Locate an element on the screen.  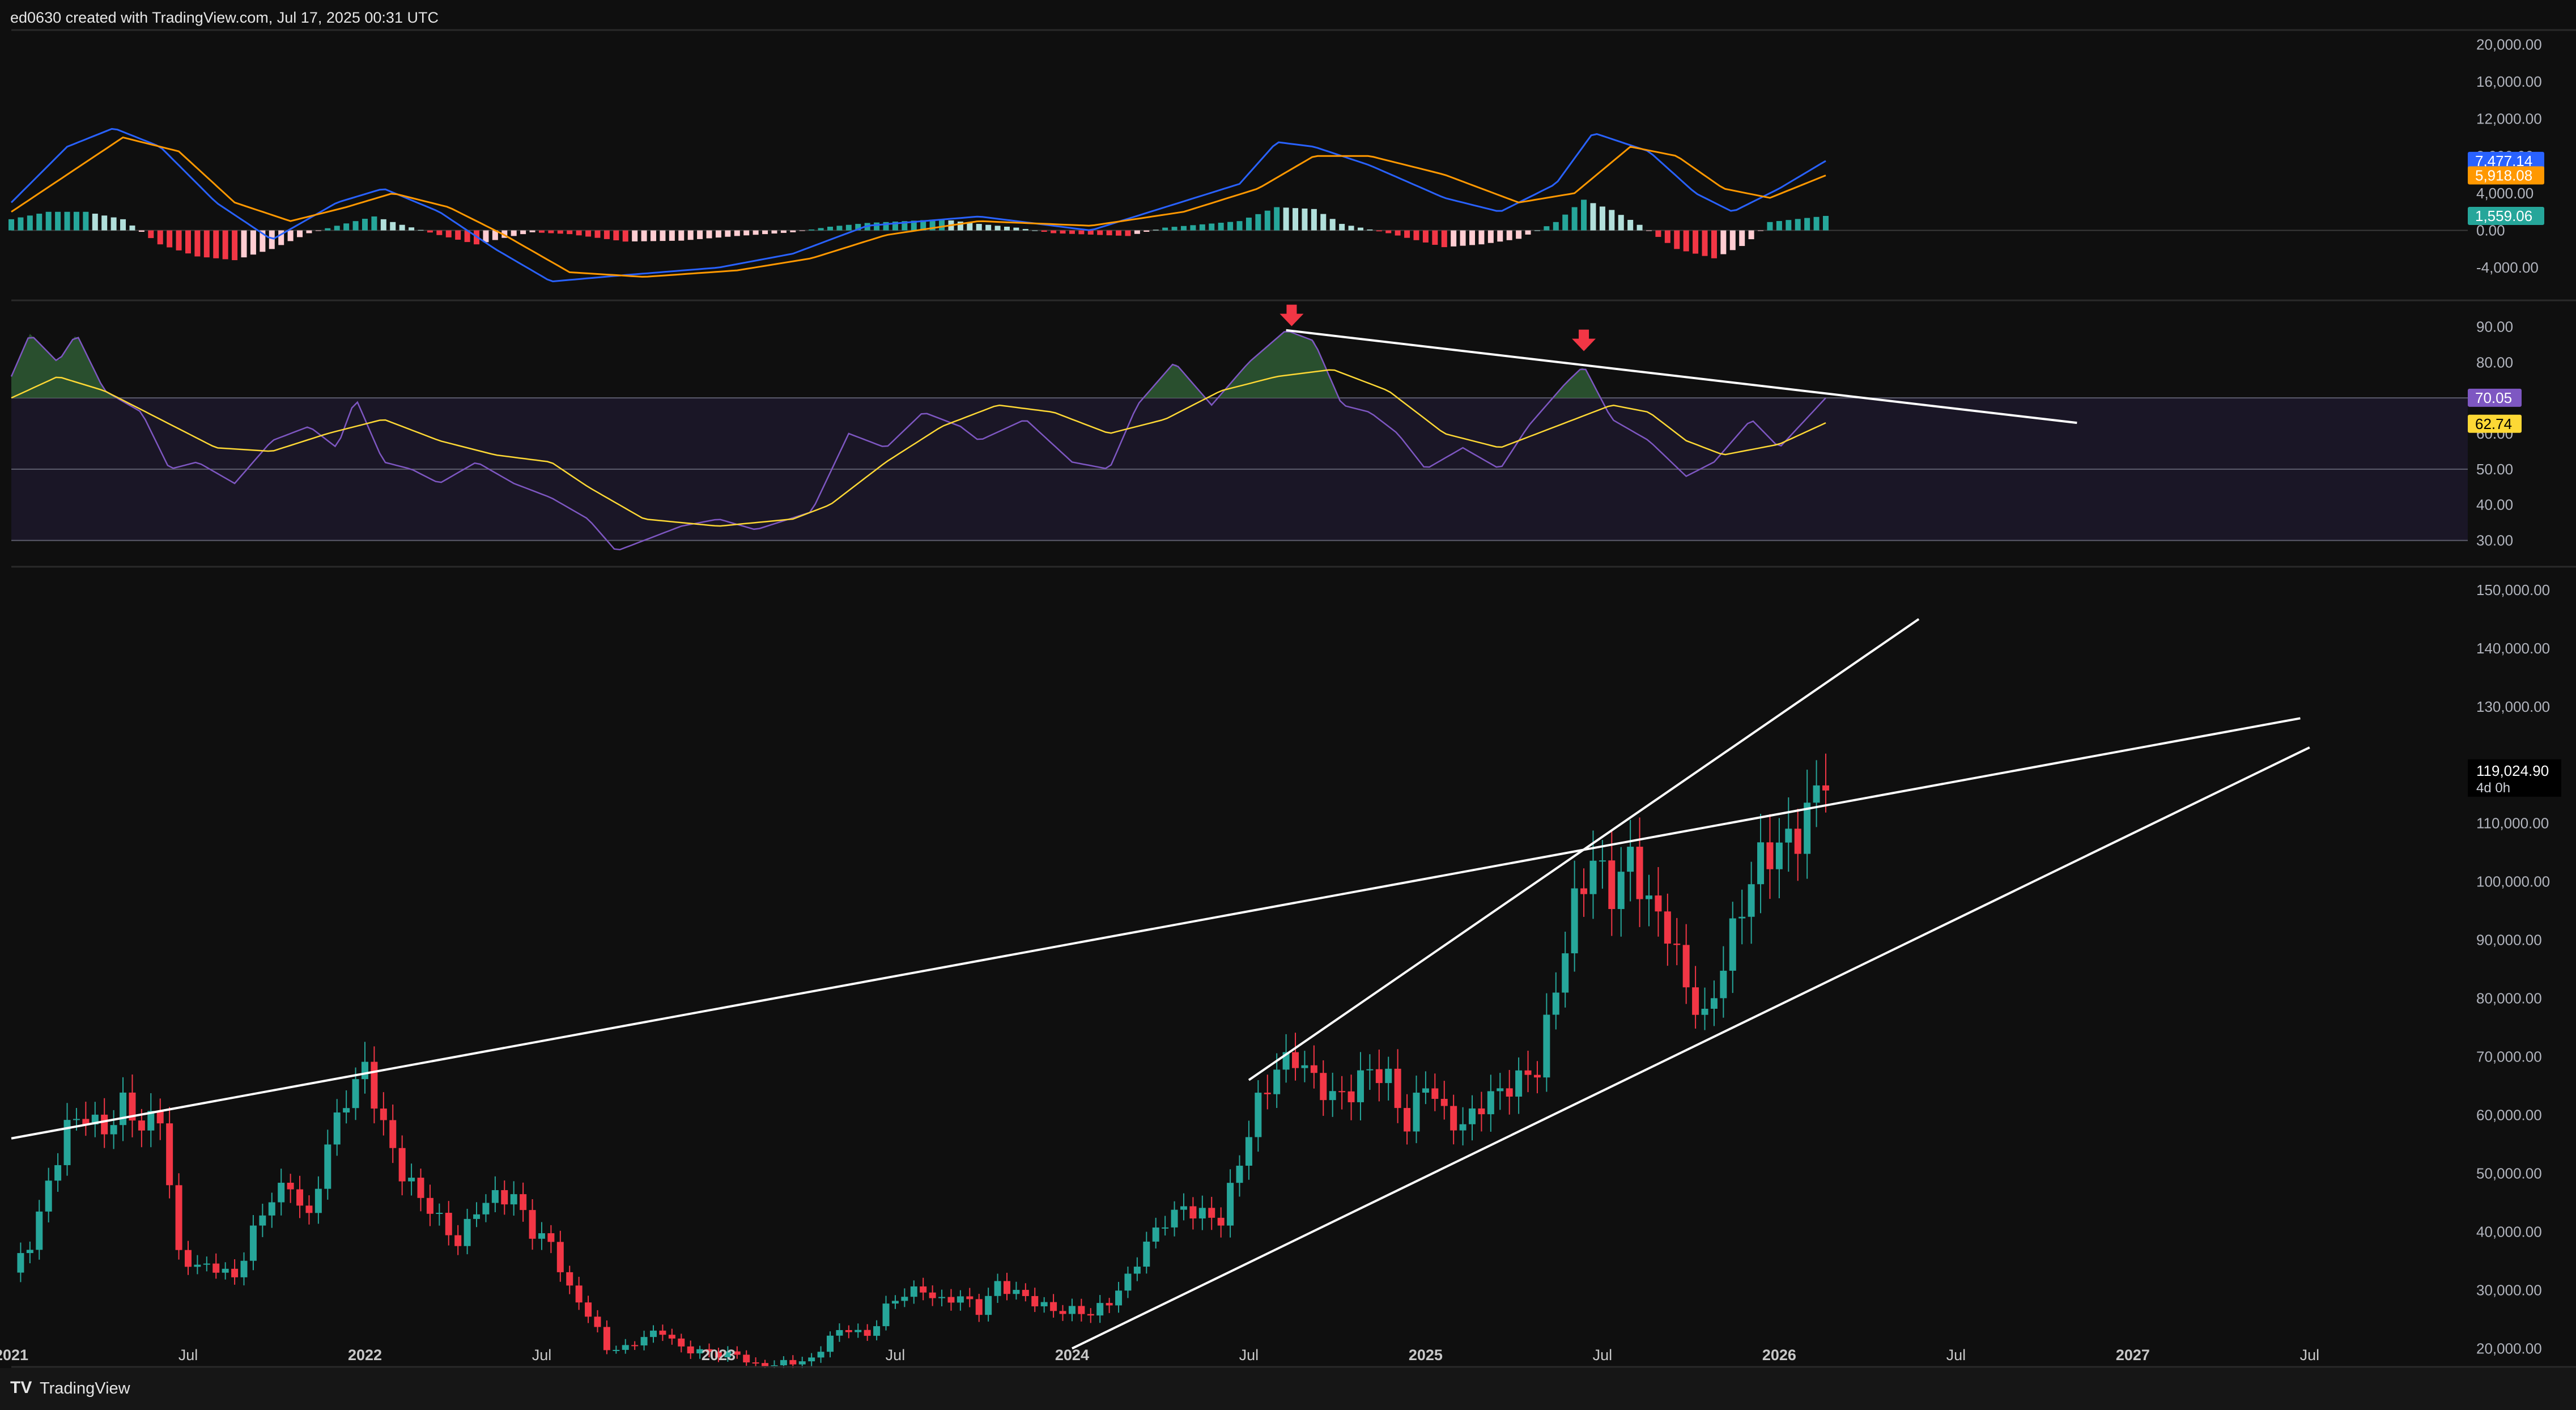
x-tick: 2023 is located at coordinates (719, 1356).